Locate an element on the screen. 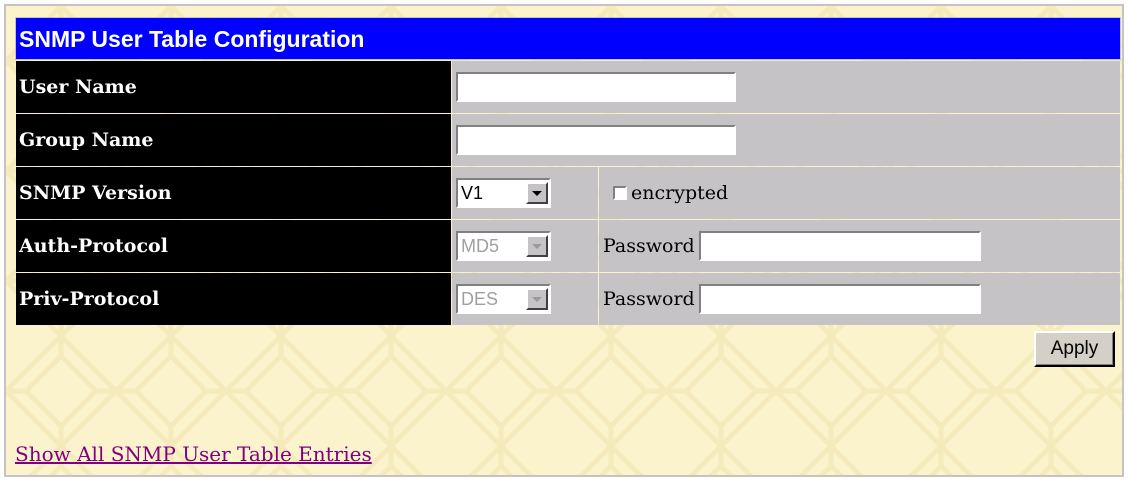 The image size is (1128, 481). label-snmp-version: SNMP Version is located at coordinates (233, 193).